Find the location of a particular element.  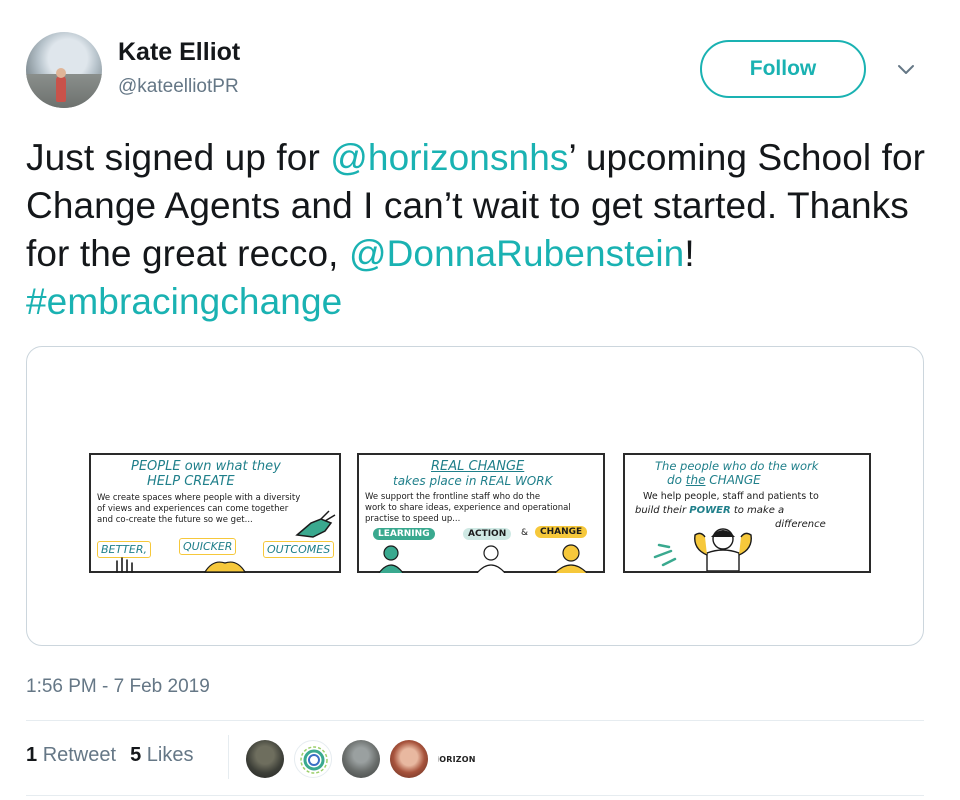

panel-title: takes place in REAL WORK is located at coordinates (473, 481).